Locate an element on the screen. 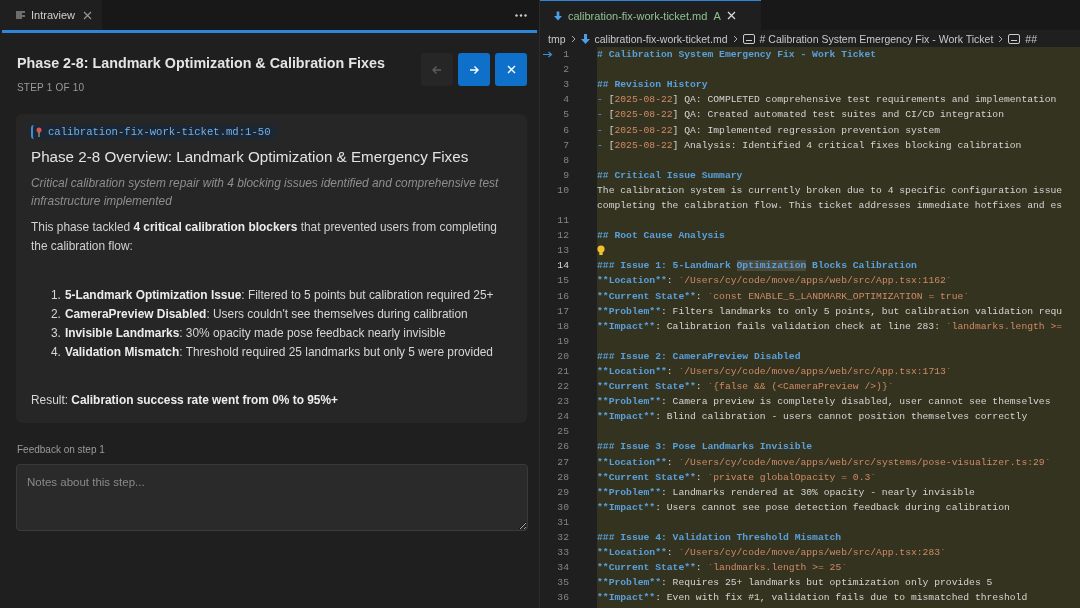  code-line: ### Issue 1: 5-Landmark Optimization Blocks Calibration is located at coordinates (757, 266).